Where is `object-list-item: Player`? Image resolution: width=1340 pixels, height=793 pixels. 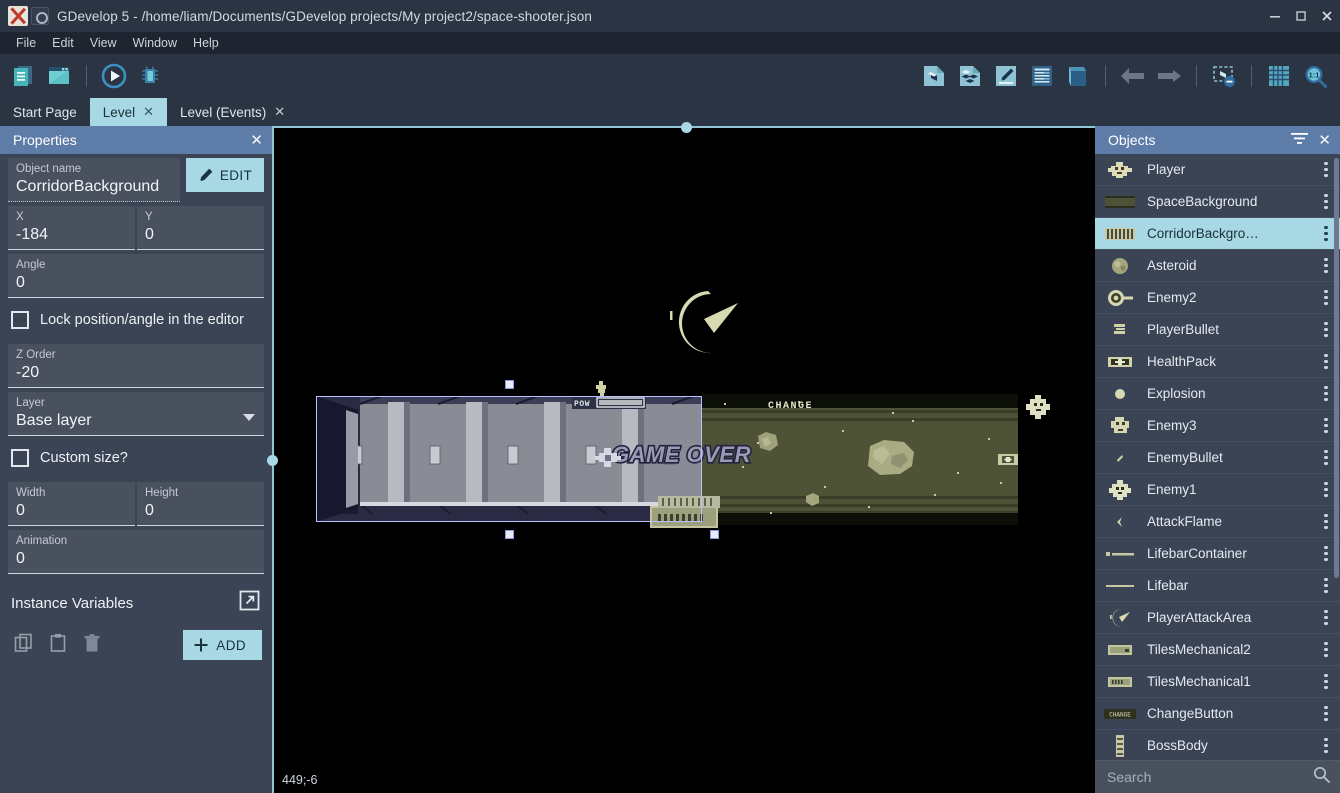
object-list-item: Player is located at coordinates (1217, 170).